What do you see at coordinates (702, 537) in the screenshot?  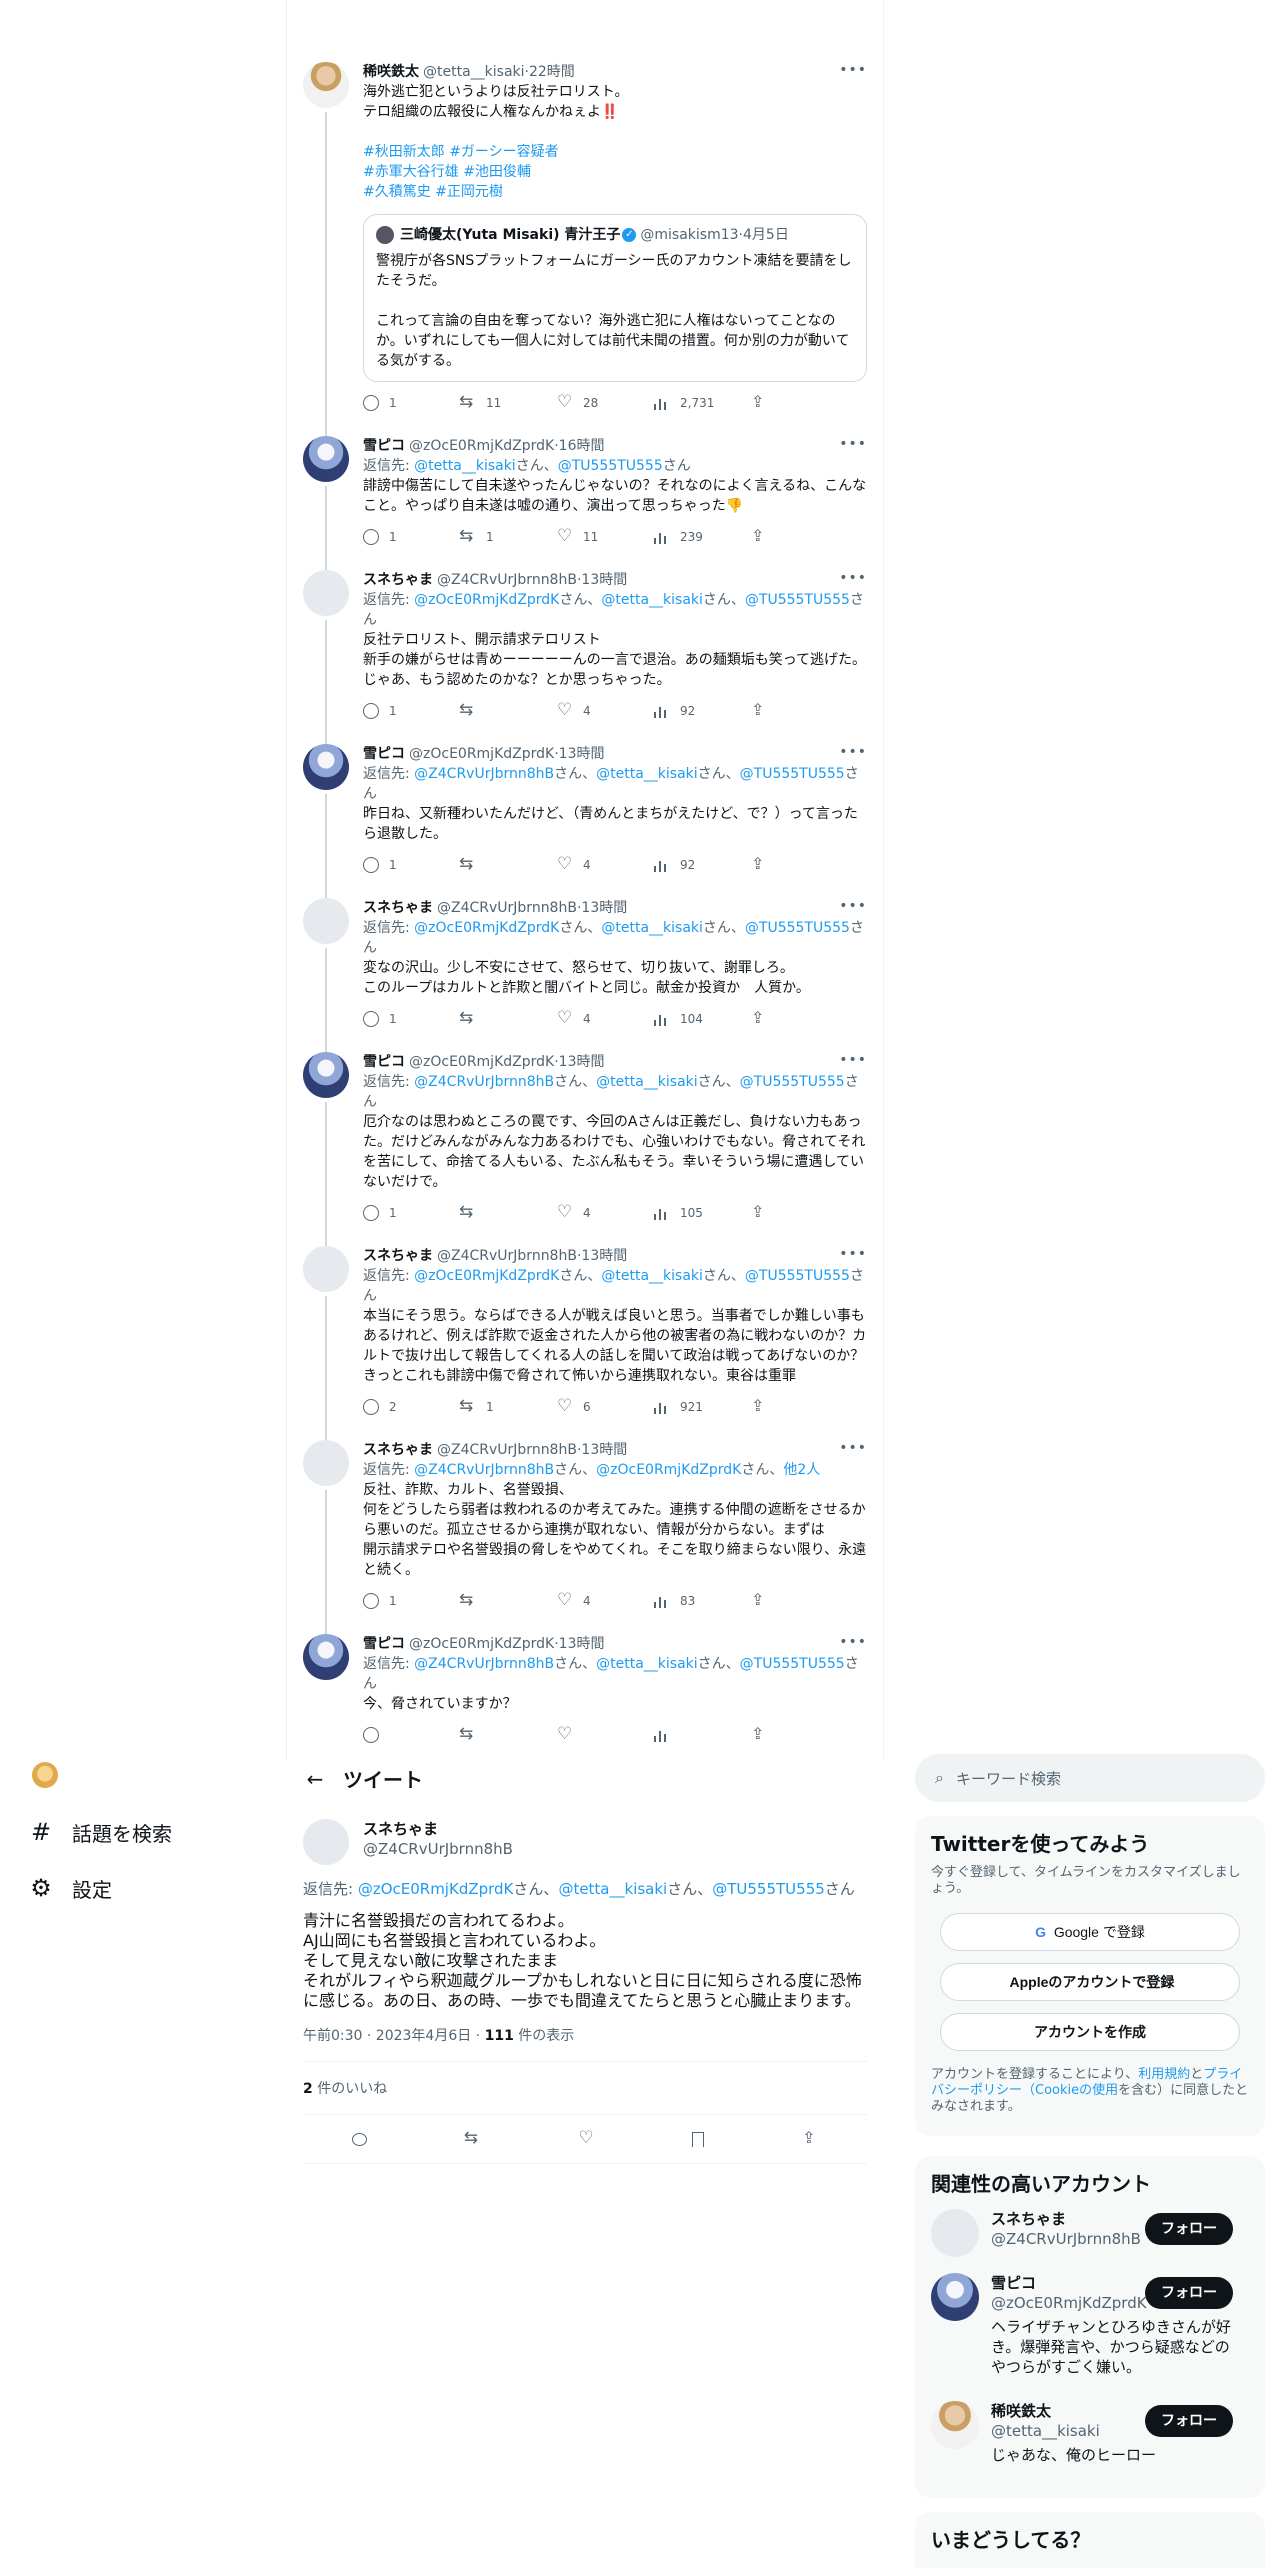 I see `views-button: 239` at bounding box center [702, 537].